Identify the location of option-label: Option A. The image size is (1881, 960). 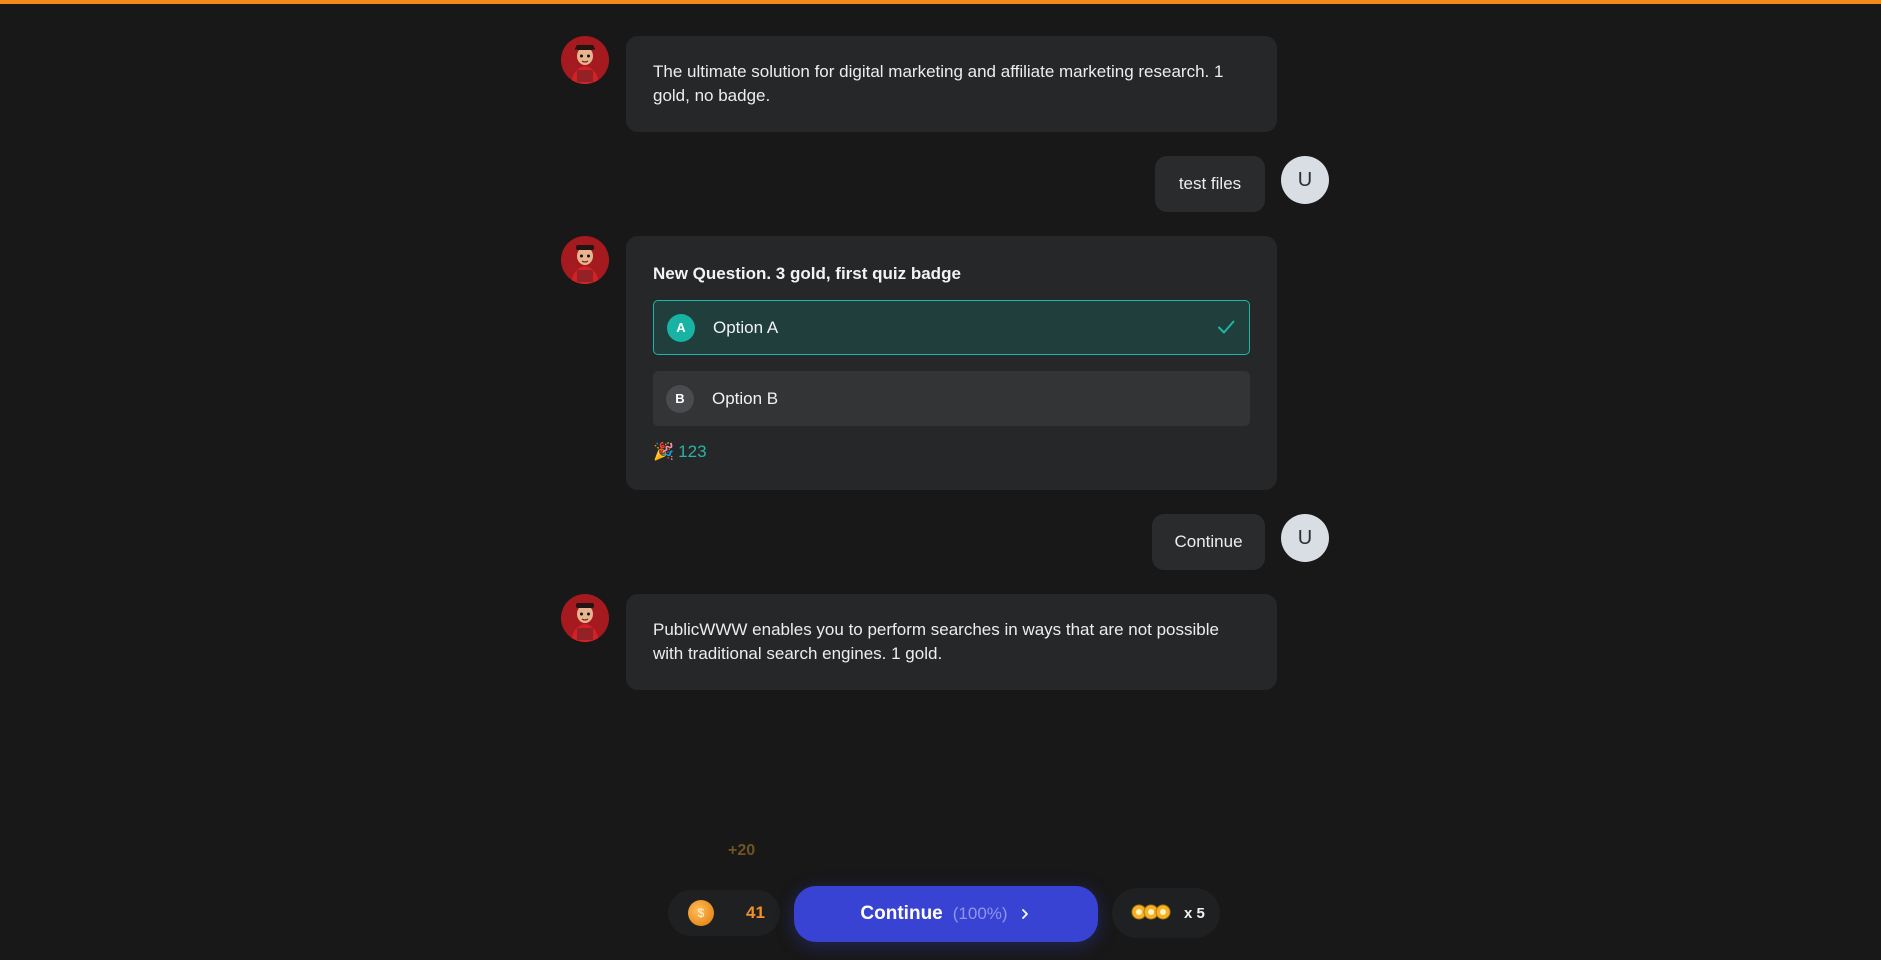
(746, 327).